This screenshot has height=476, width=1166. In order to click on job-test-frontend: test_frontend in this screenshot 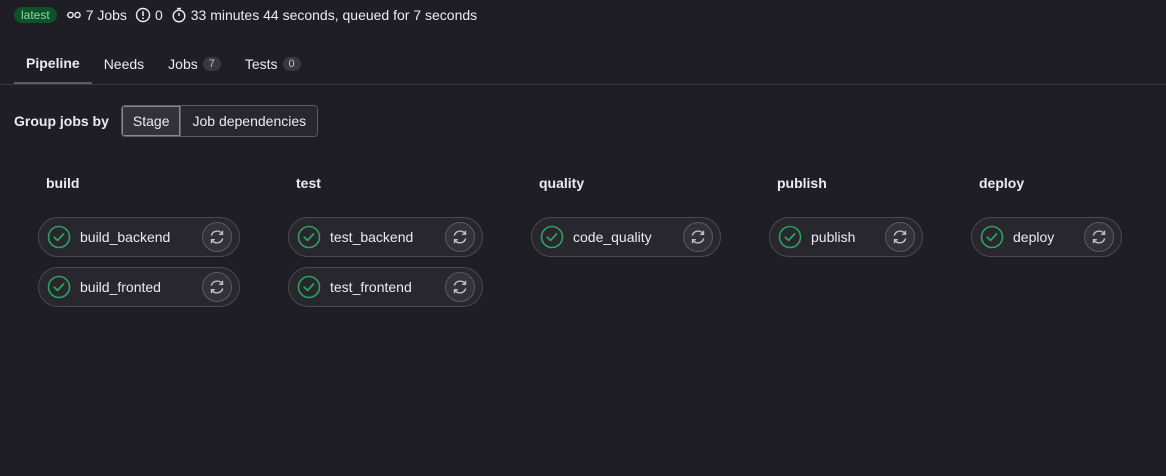, I will do `click(385, 287)`.